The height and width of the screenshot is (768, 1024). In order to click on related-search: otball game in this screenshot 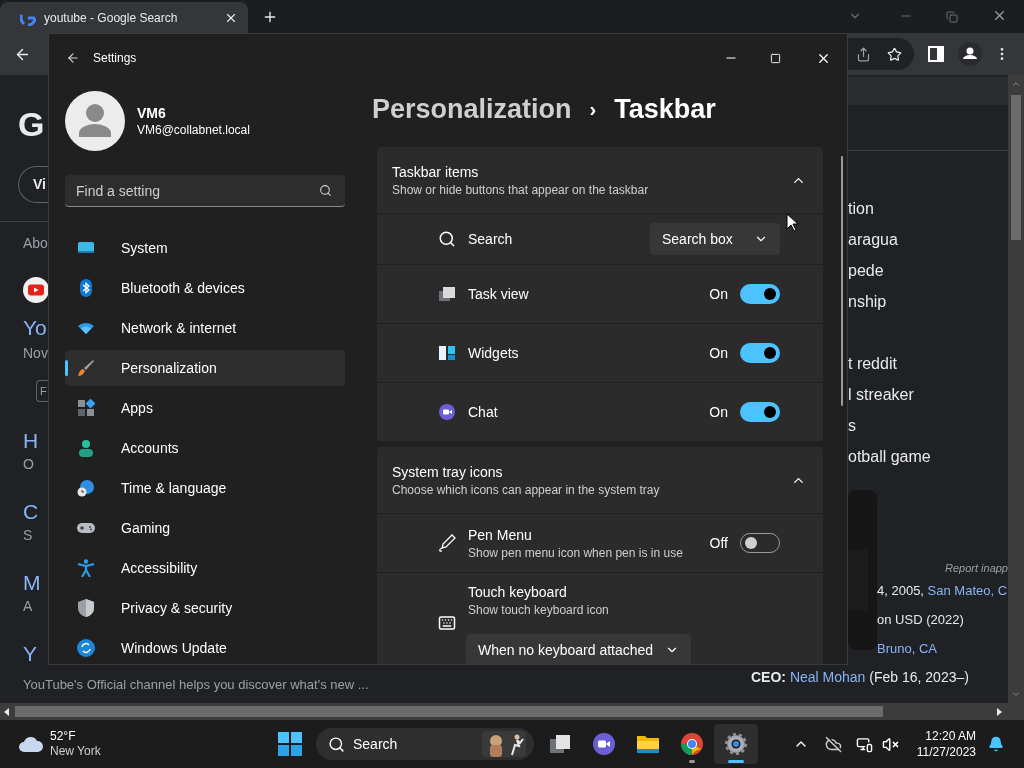, I will do `click(928, 456)`.